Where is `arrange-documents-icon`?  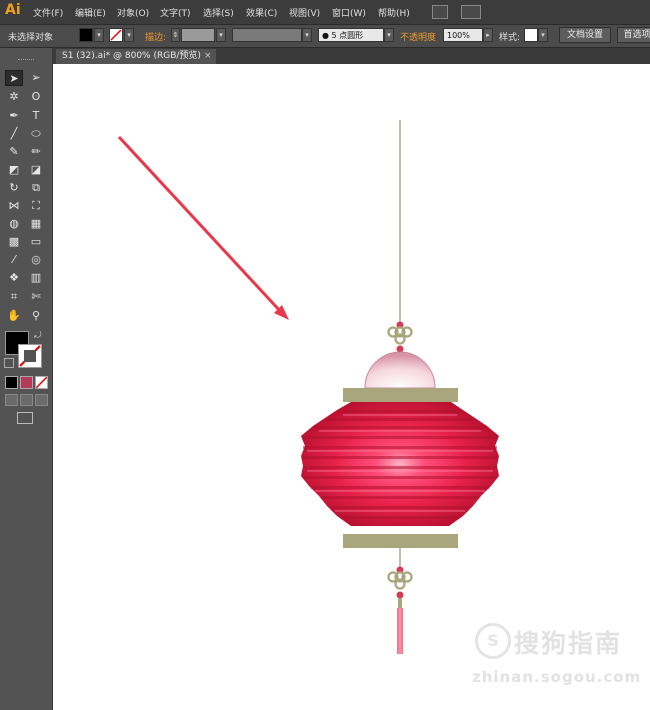 arrange-documents-icon is located at coordinates (471, 12).